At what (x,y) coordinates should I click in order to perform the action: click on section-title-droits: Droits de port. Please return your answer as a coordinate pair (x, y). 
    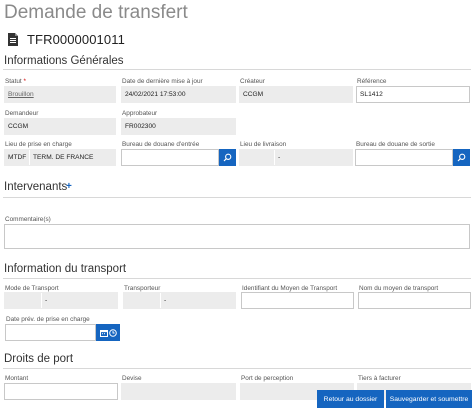
    Looking at the image, I should click on (39, 359).